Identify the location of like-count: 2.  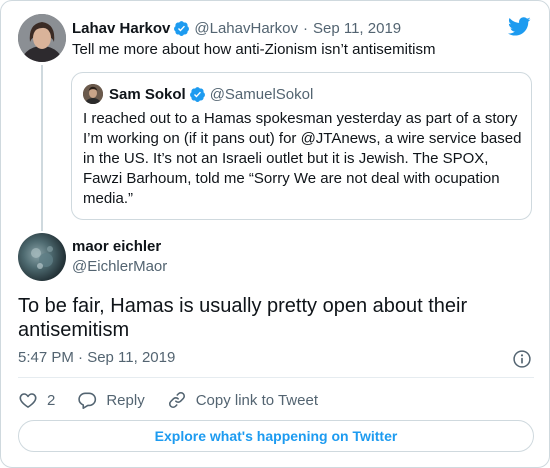
(51, 400).